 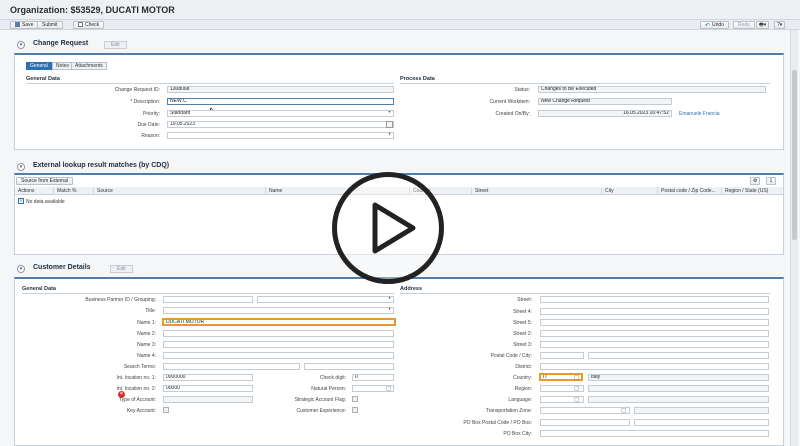 What do you see at coordinates (328, 389) in the screenshot?
I see `natural-person-label: Natural Person:` at bounding box center [328, 389].